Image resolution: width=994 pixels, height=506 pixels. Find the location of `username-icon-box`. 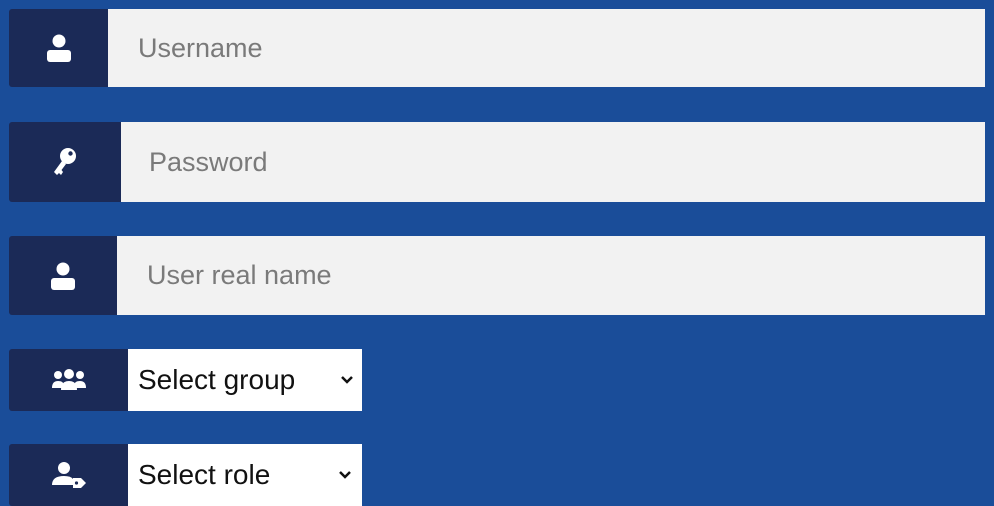

username-icon-box is located at coordinates (58, 48).